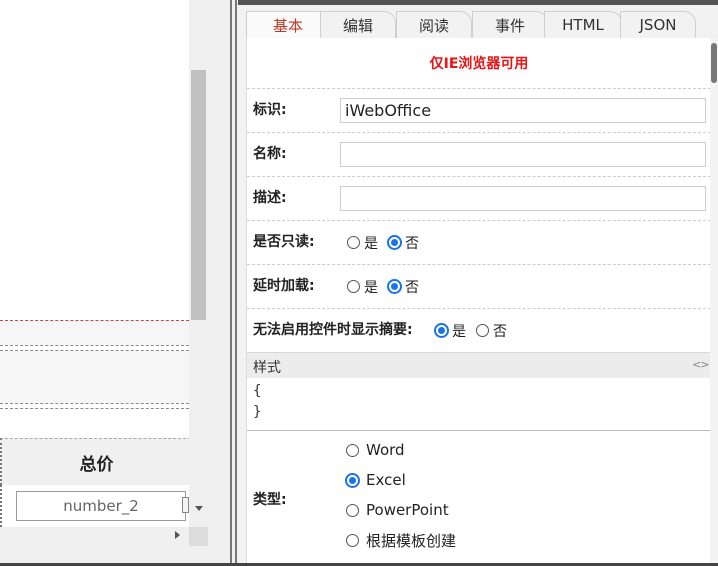  Describe the element at coordinates (700, 364) in the screenshot. I see `code-toggle-icon: <>` at that location.